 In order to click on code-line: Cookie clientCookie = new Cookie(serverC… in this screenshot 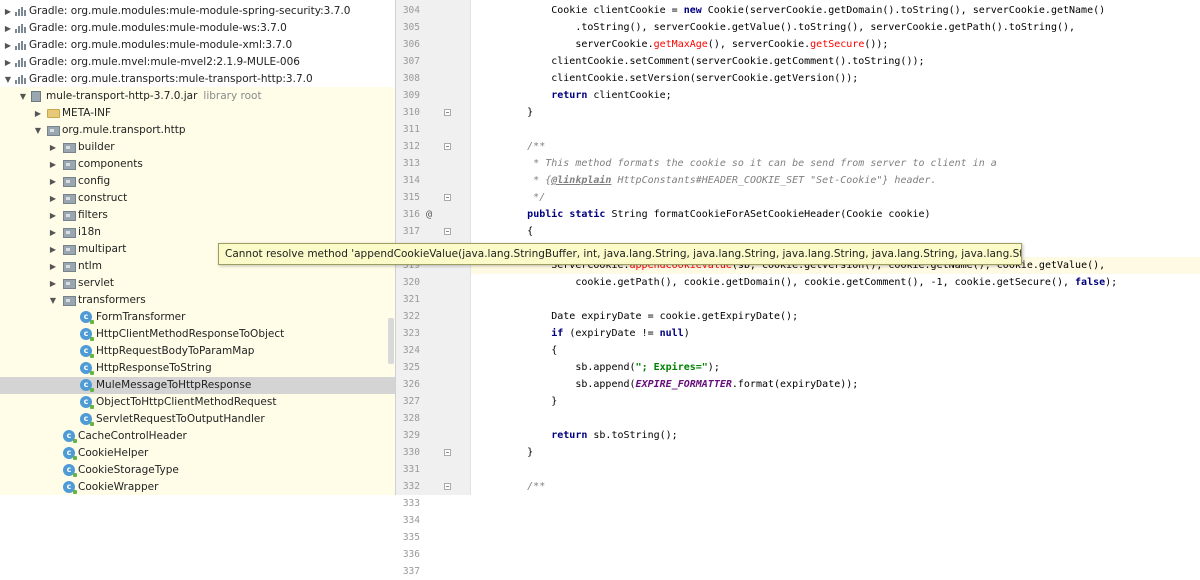, I will do `click(792, 10)`.